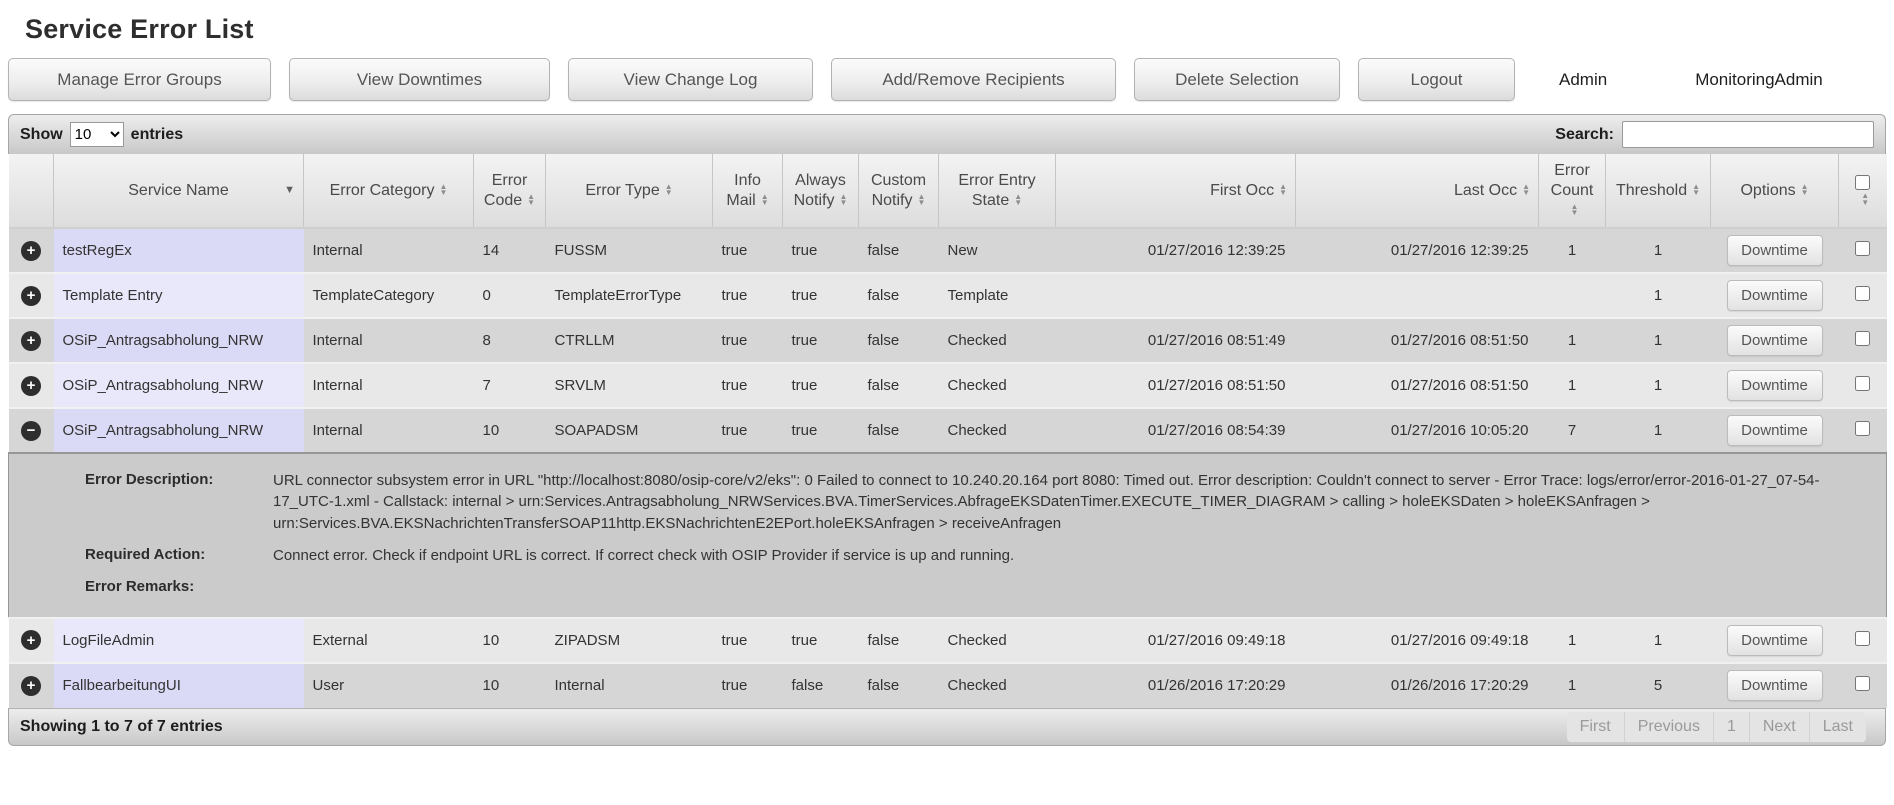  What do you see at coordinates (419, 79) in the screenshot?
I see `view-downtimes-button: View Downtimes` at bounding box center [419, 79].